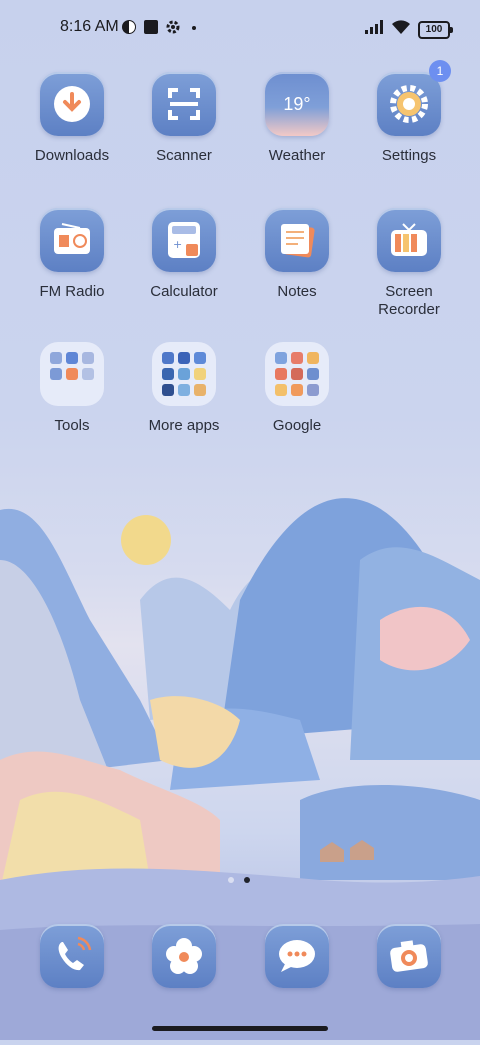 The image size is (480, 1045). I want to click on phone-tile, so click(72, 956).